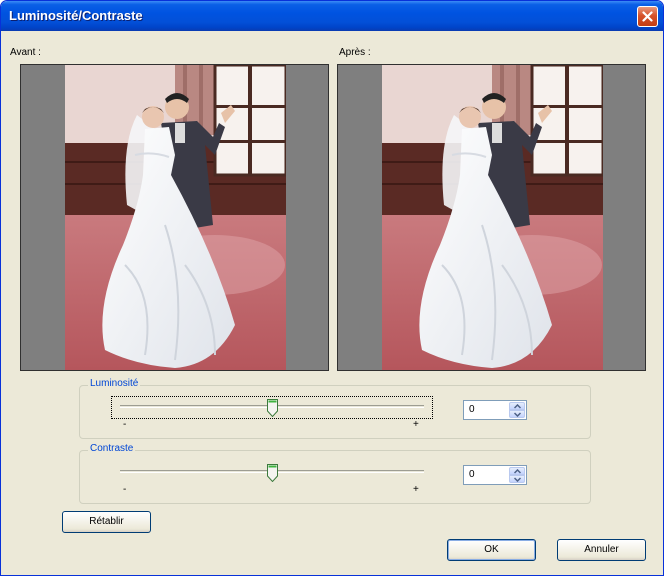  Describe the element at coordinates (125, 489) in the screenshot. I see `contrast-min-label: -` at that location.